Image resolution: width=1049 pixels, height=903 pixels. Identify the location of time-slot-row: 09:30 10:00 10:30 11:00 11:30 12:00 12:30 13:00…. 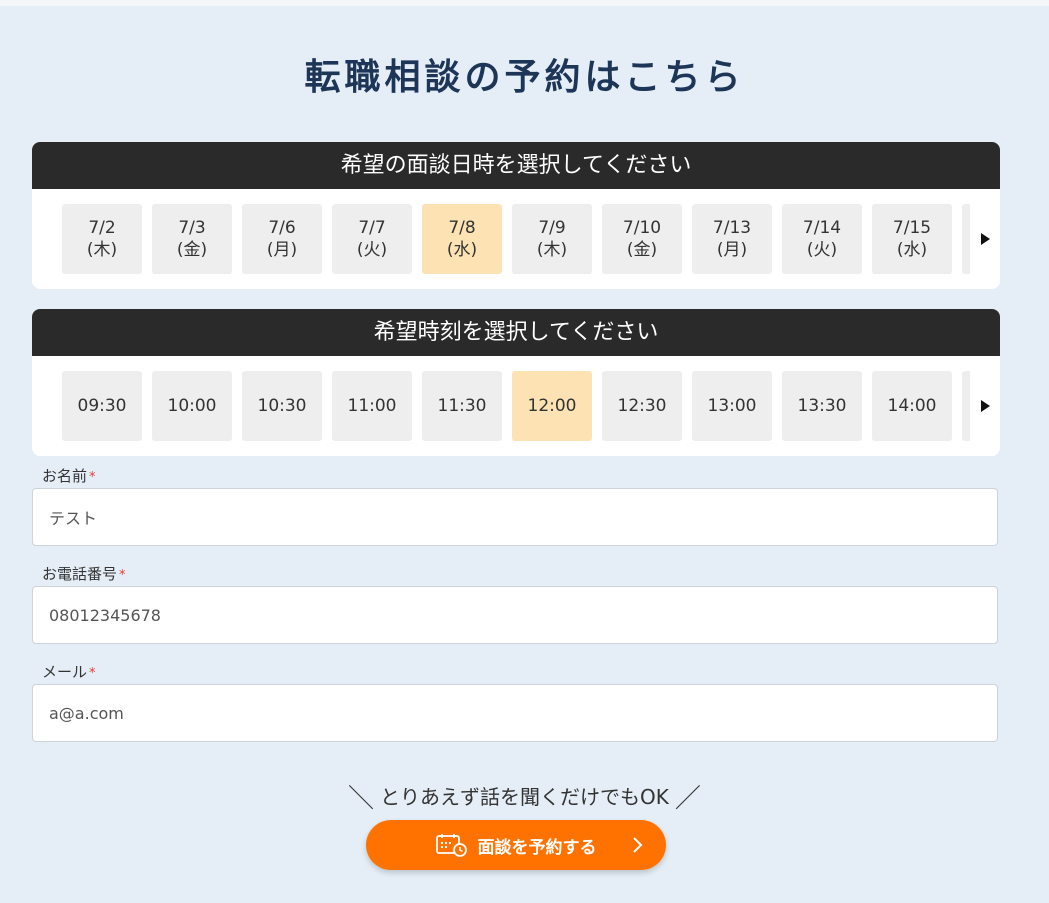
(516, 406).